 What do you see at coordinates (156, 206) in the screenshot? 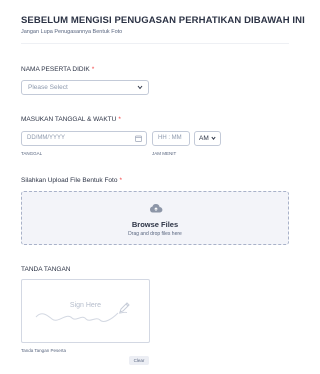
I see `cloud-upload-icon` at bounding box center [156, 206].